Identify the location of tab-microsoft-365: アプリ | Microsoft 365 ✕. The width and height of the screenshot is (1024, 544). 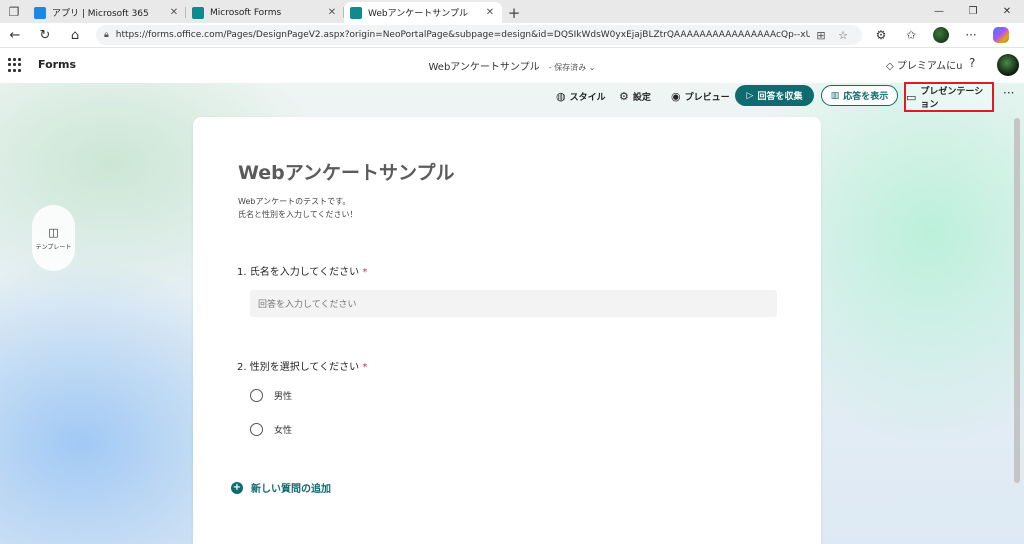
(107, 12).